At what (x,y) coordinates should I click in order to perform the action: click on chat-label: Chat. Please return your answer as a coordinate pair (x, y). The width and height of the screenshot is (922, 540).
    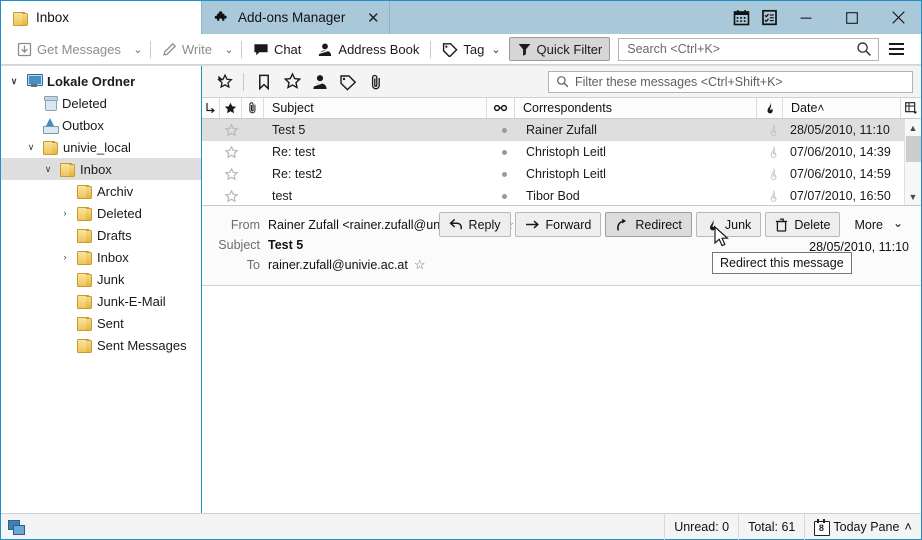
    Looking at the image, I should click on (287, 49).